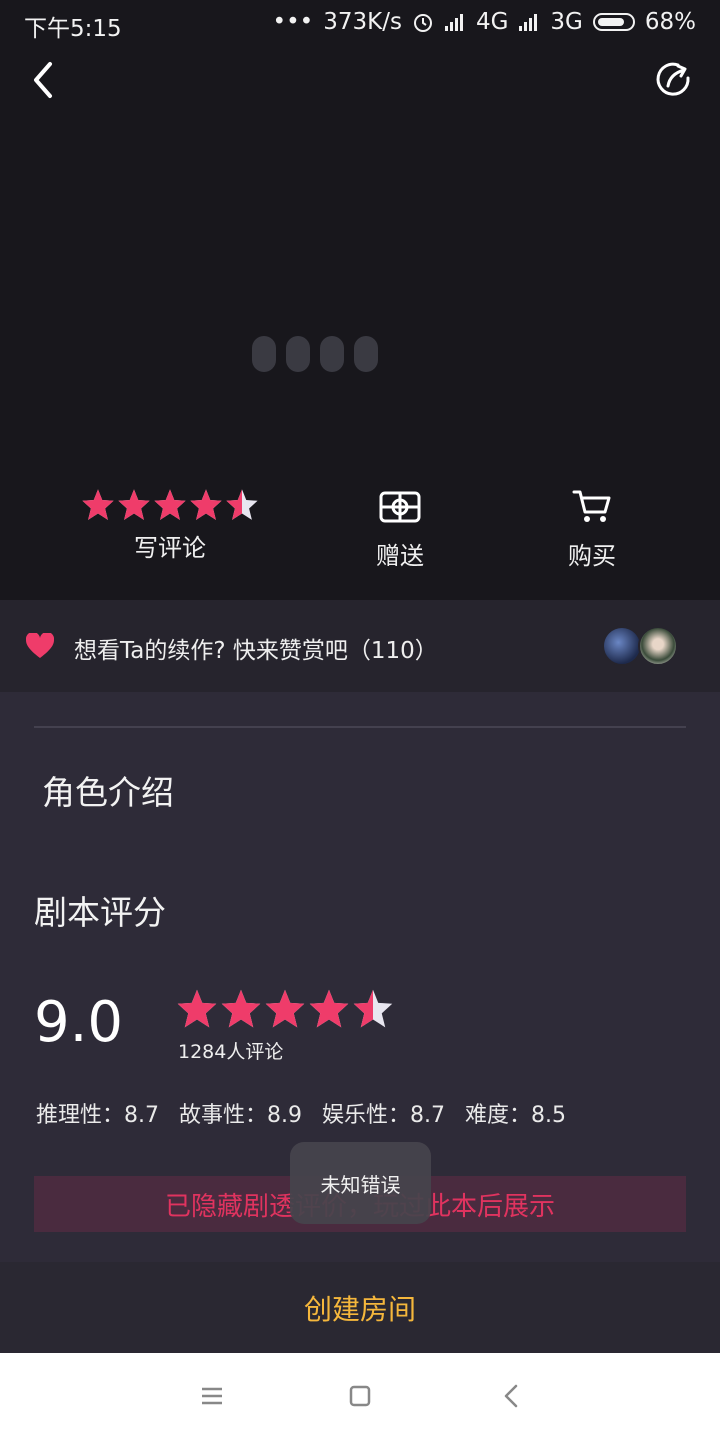 This screenshot has width=720, height=1440. I want to click on status-right: ••• 373K/s 4G 3G 68%, so click(484, 22).